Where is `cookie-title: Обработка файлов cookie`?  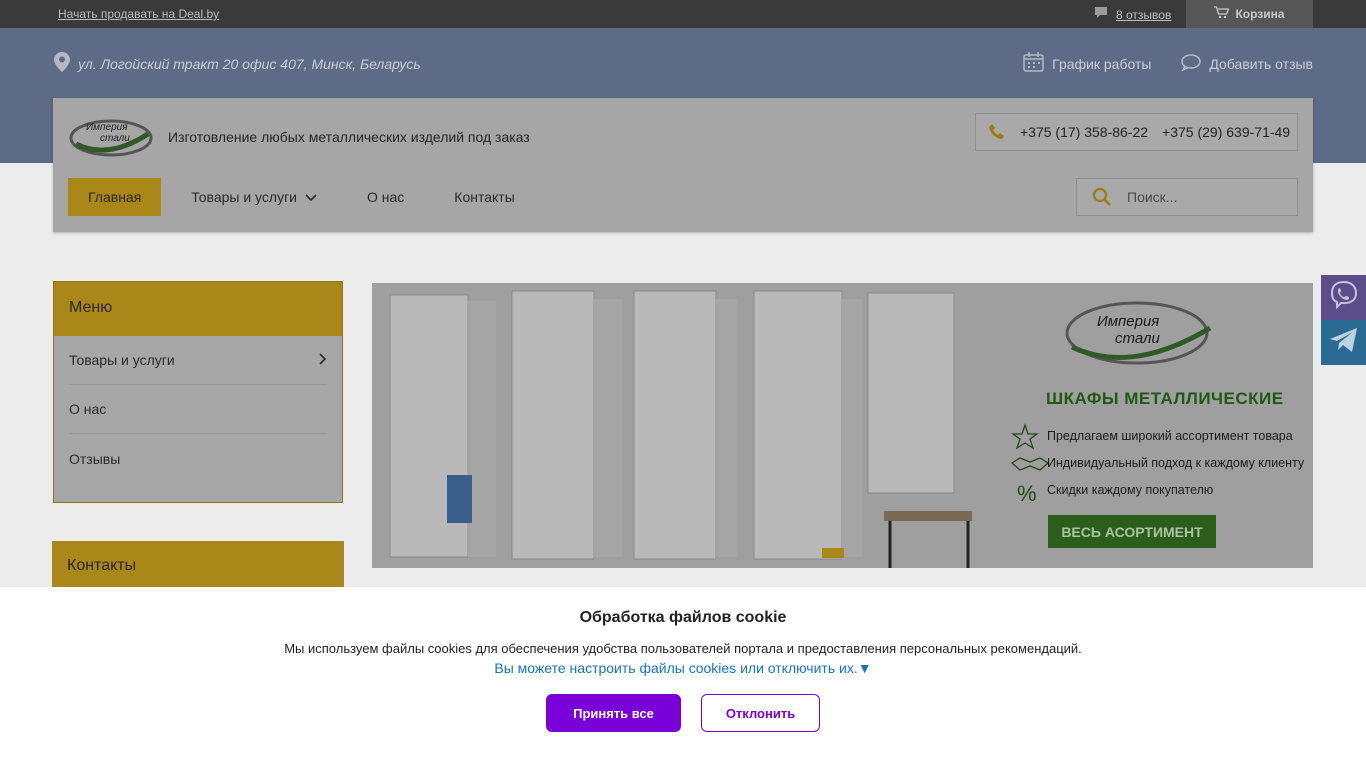
cookie-title: Обработка файлов cookie is located at coordinates (683, 617).